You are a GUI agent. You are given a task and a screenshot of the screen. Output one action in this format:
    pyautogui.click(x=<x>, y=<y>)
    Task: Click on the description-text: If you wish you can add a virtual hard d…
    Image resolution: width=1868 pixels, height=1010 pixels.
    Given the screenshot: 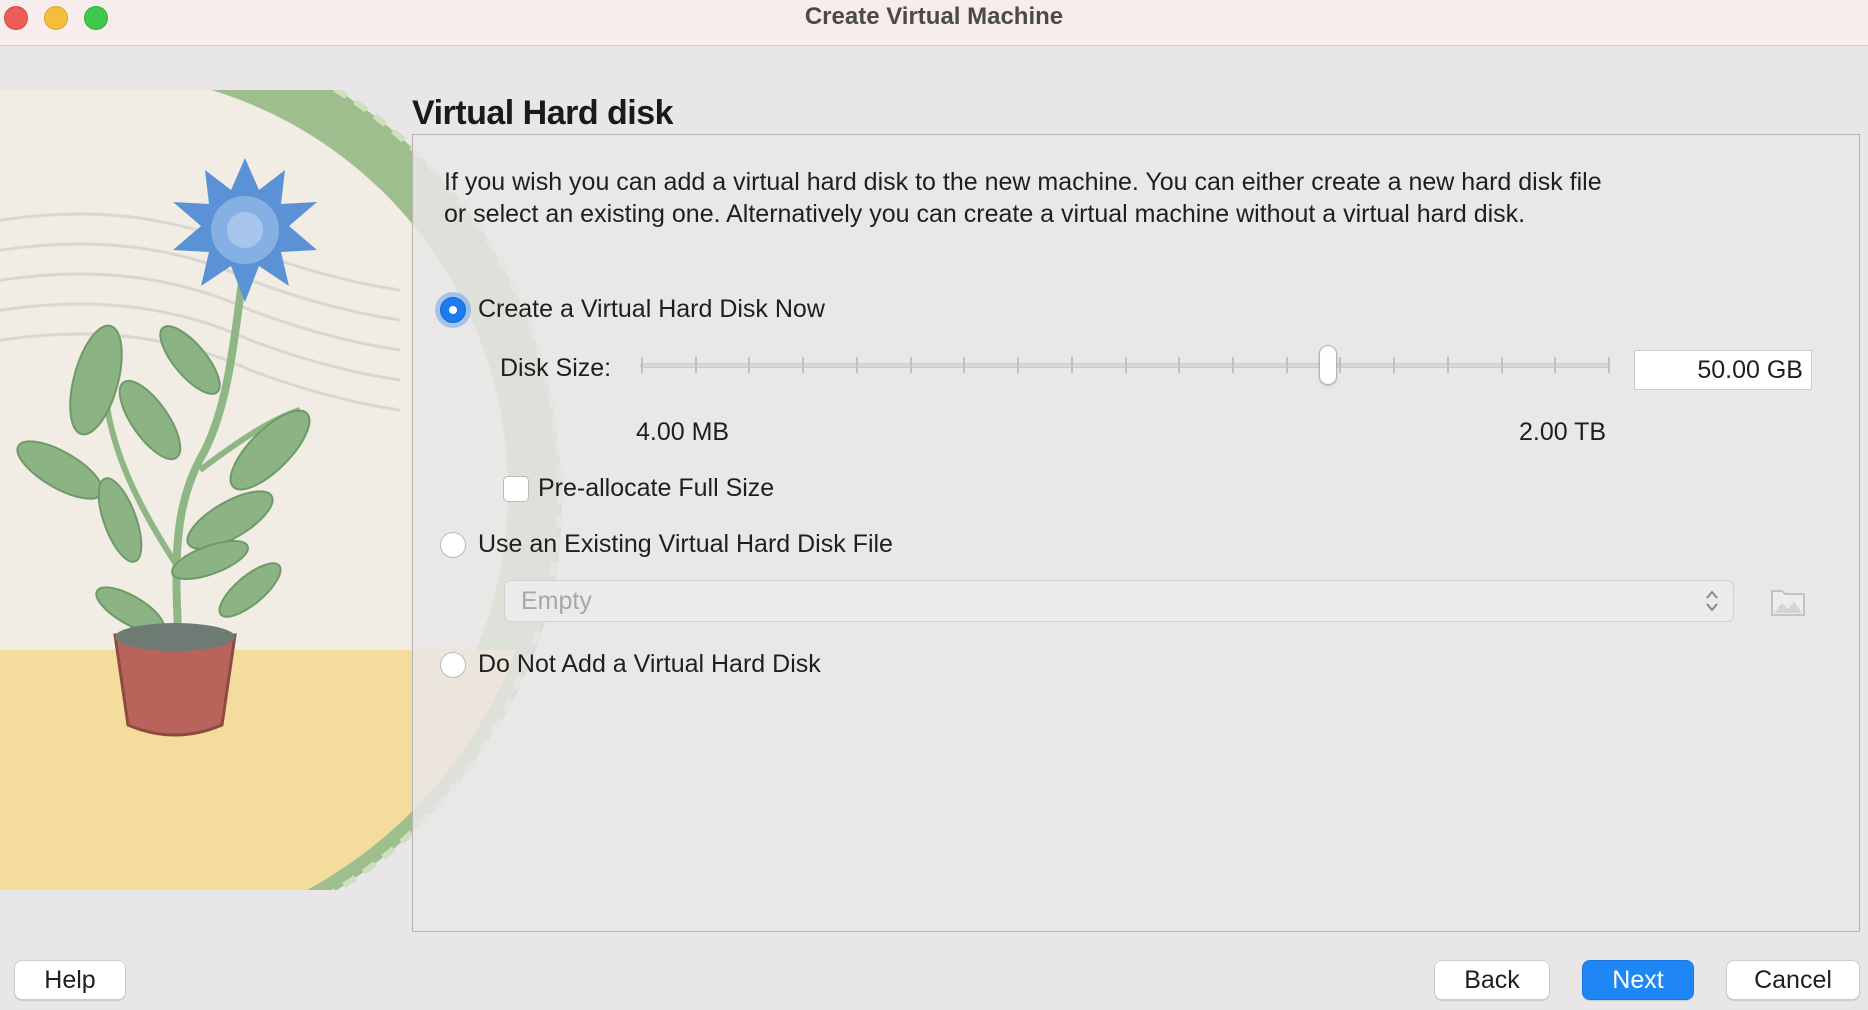 What is the action you would take?
    pyautogui.click(x=1023, y=198)
    